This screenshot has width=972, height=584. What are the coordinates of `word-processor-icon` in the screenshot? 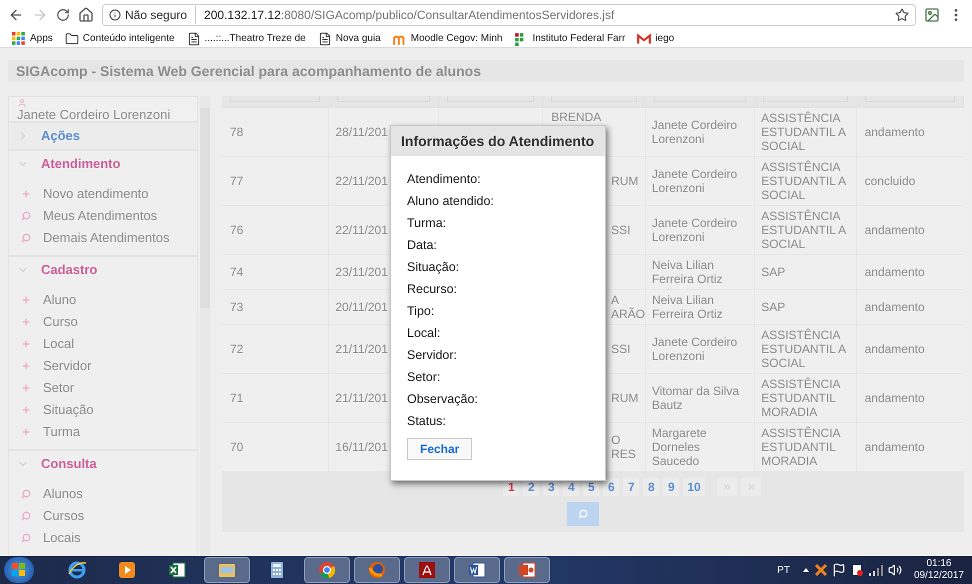 It's located at (477, 570).